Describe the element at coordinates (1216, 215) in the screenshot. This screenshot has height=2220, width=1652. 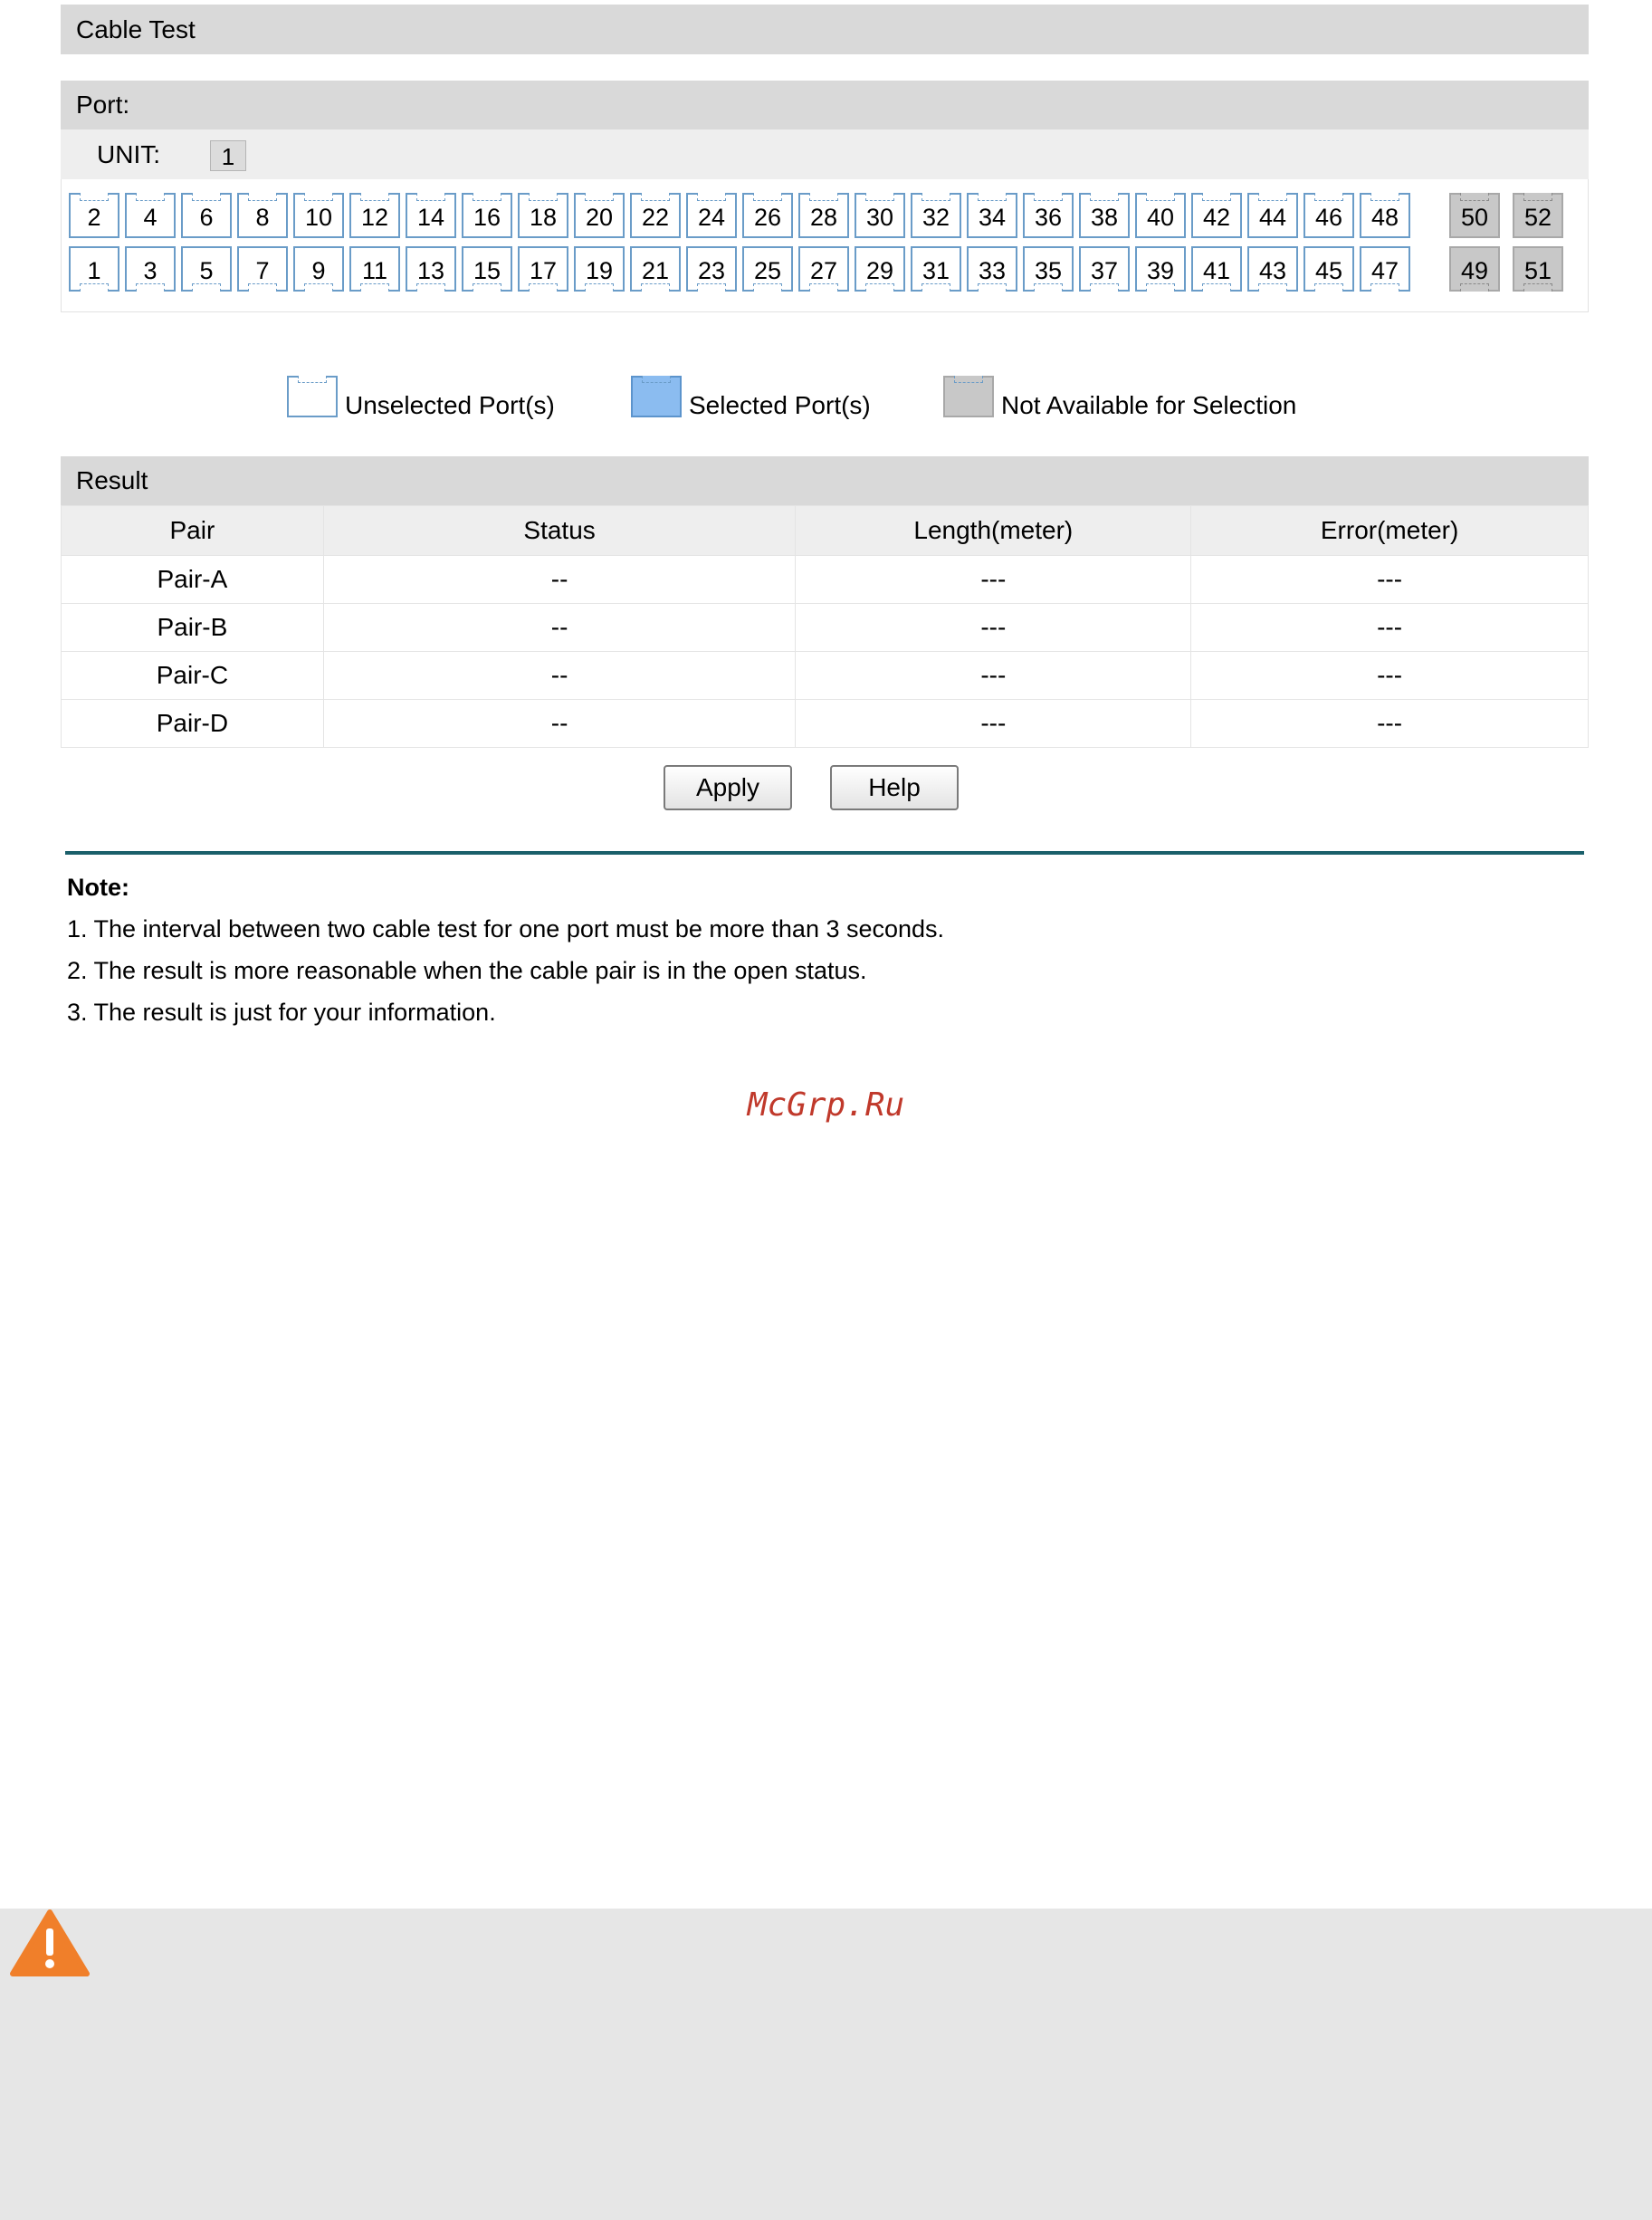
I see `port-42: 42` at that location.